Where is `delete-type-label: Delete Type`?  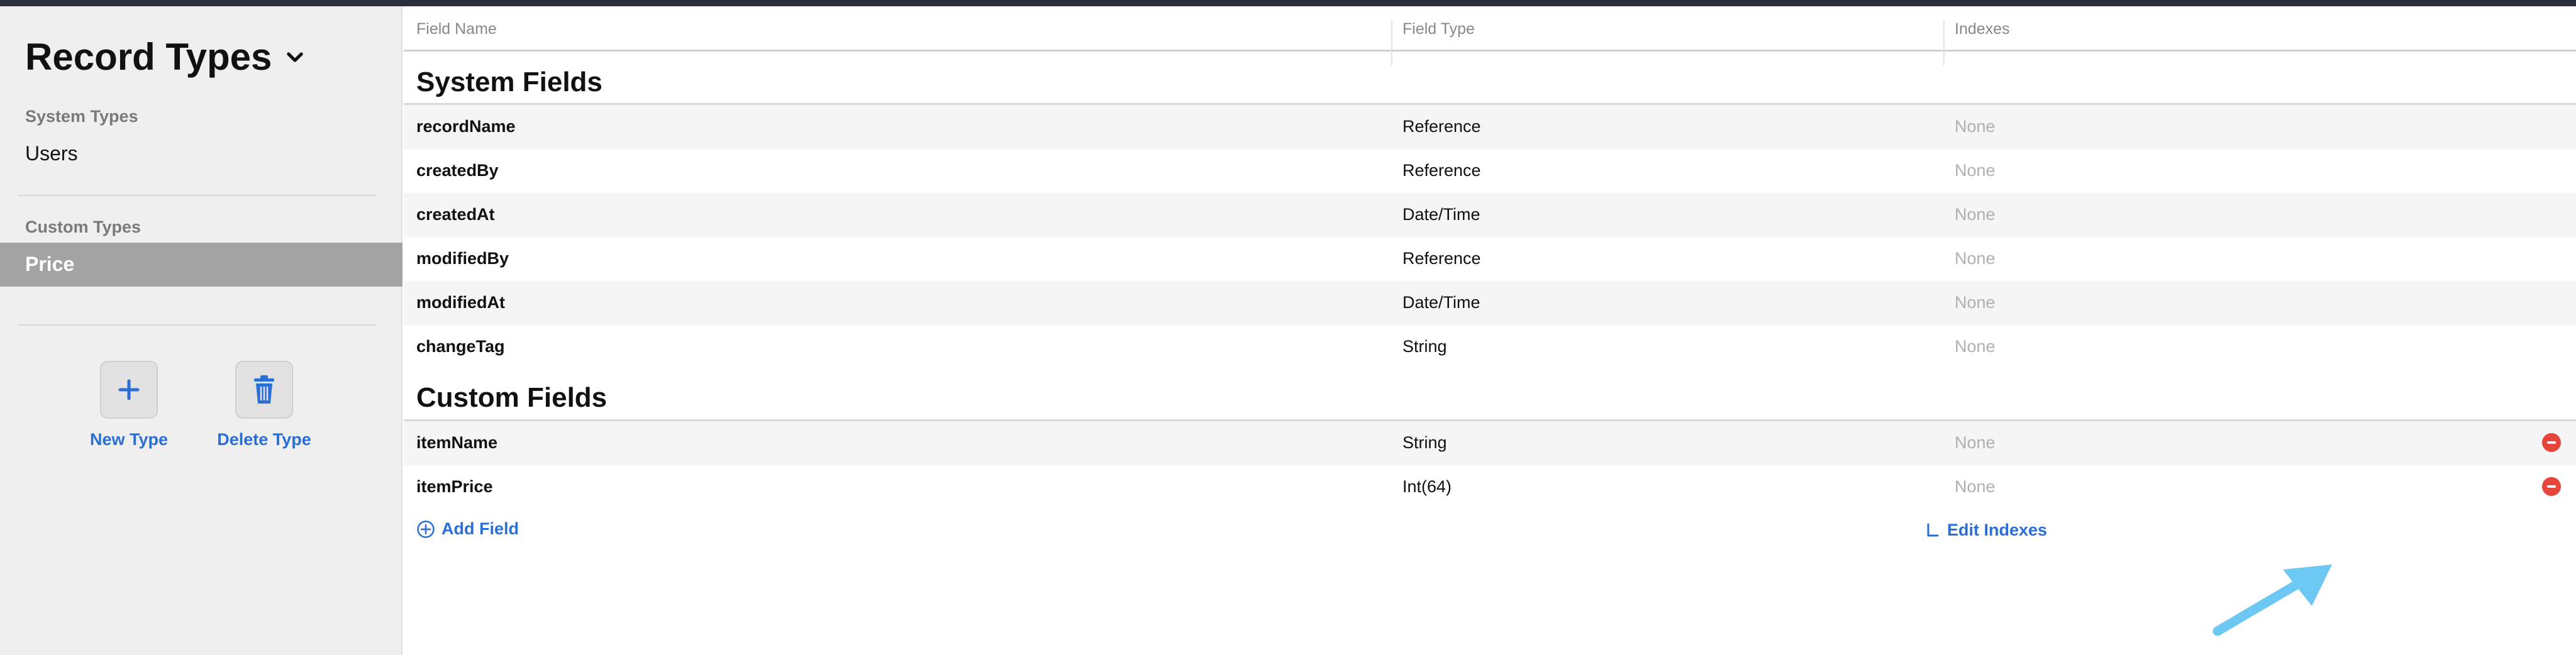 delete-type-label: Delete Type is located at coordinates (264, 439).